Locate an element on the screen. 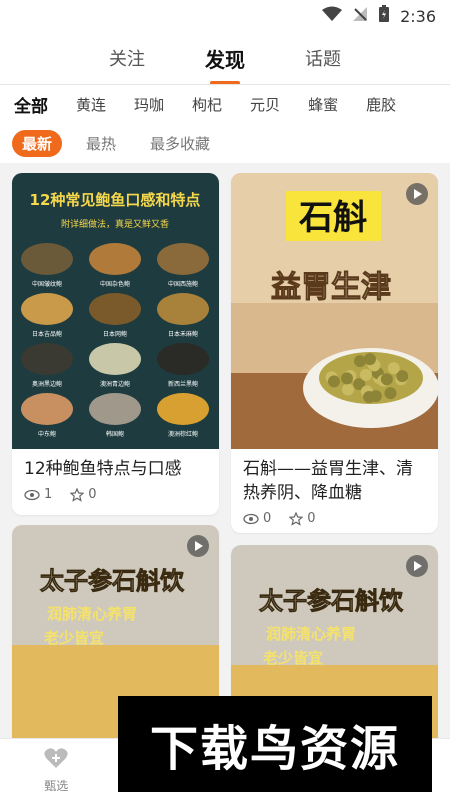 The height and width of the screenshot is (800, 450). battery-icon is located at coordinates (384, 16).